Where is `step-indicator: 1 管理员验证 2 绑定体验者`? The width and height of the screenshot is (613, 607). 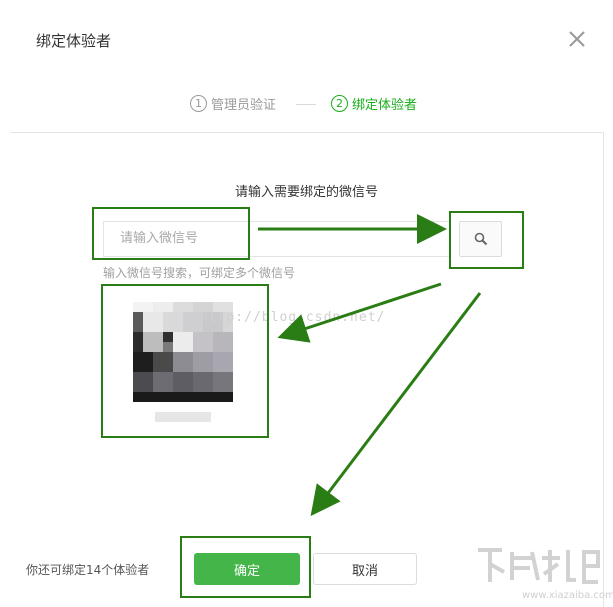 step-indicator: 1 管理员验证 2 绑定体验者 is located at coordinates (306, 105).